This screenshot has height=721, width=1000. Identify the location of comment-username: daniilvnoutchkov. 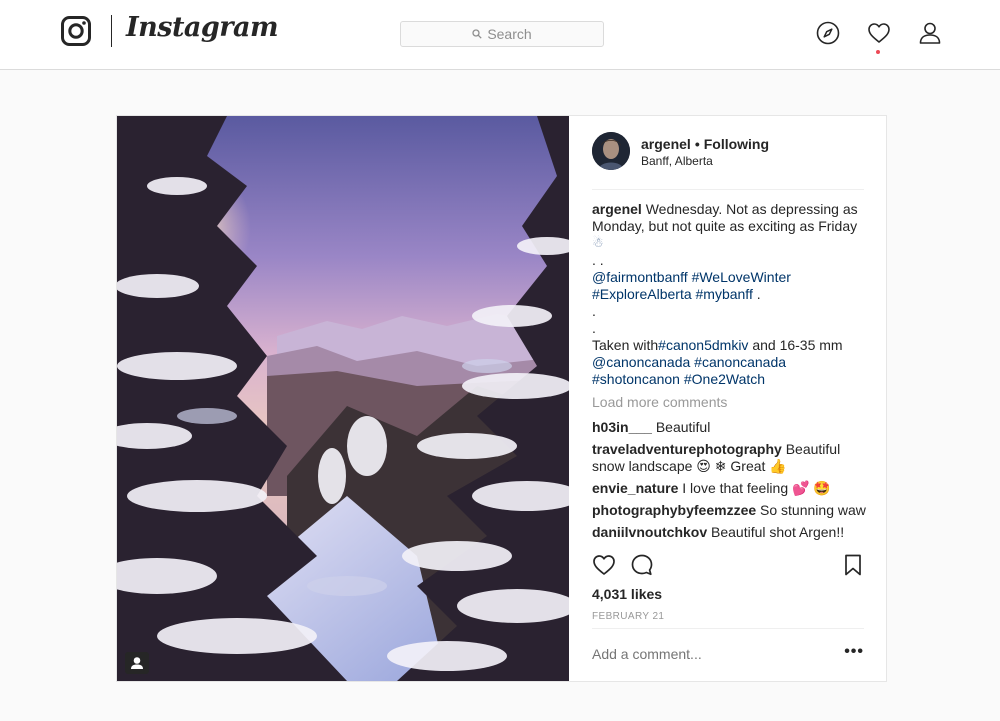
(649, 532).